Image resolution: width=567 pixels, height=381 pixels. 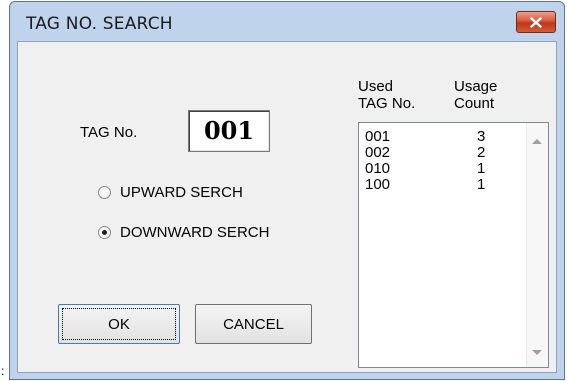 I want to click on tag-no-label: TAG No., so click(x=109, y=132).